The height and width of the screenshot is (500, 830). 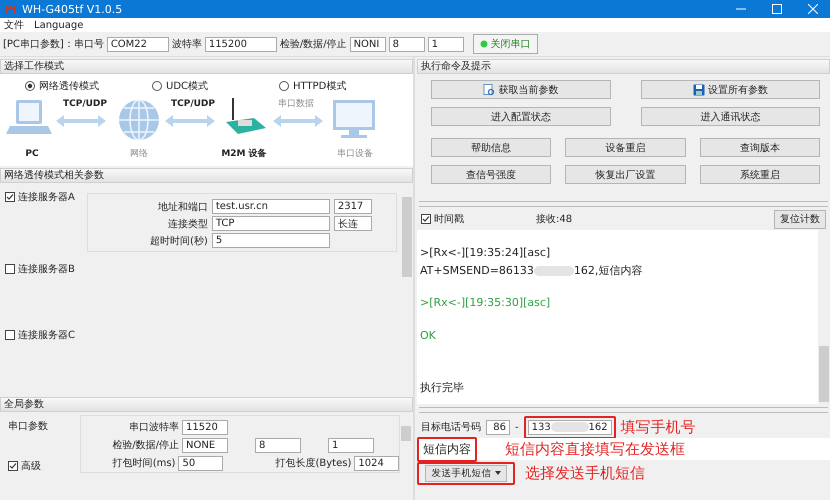 What do you see at coordinates (205, 445) in the screenshot?
I see `parity-dropdown: NONE` at bounding box center [205, 445].